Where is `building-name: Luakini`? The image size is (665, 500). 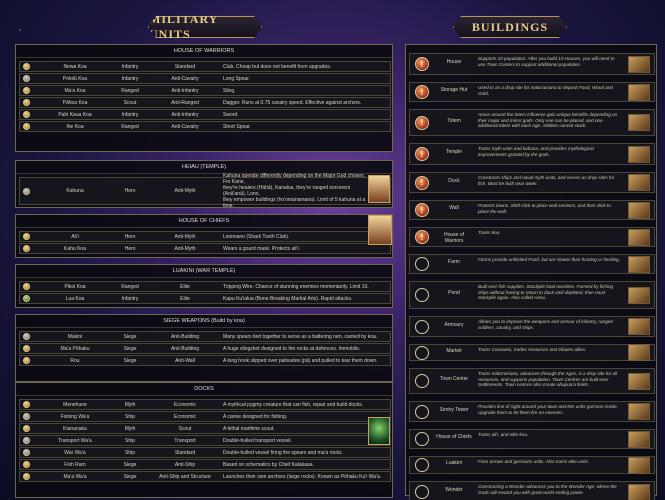
building-name: Luakini is located at coordinates (454, 463).